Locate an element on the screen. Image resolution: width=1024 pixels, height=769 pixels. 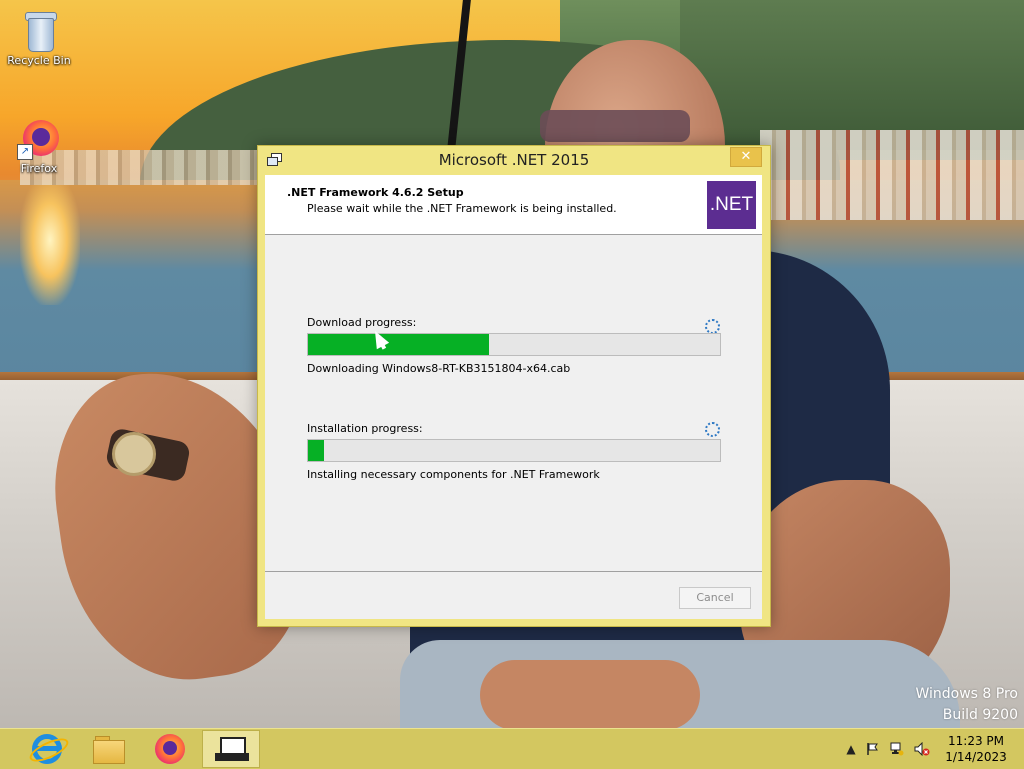
action-center-flag-icon is located at coordinates (873, 749).